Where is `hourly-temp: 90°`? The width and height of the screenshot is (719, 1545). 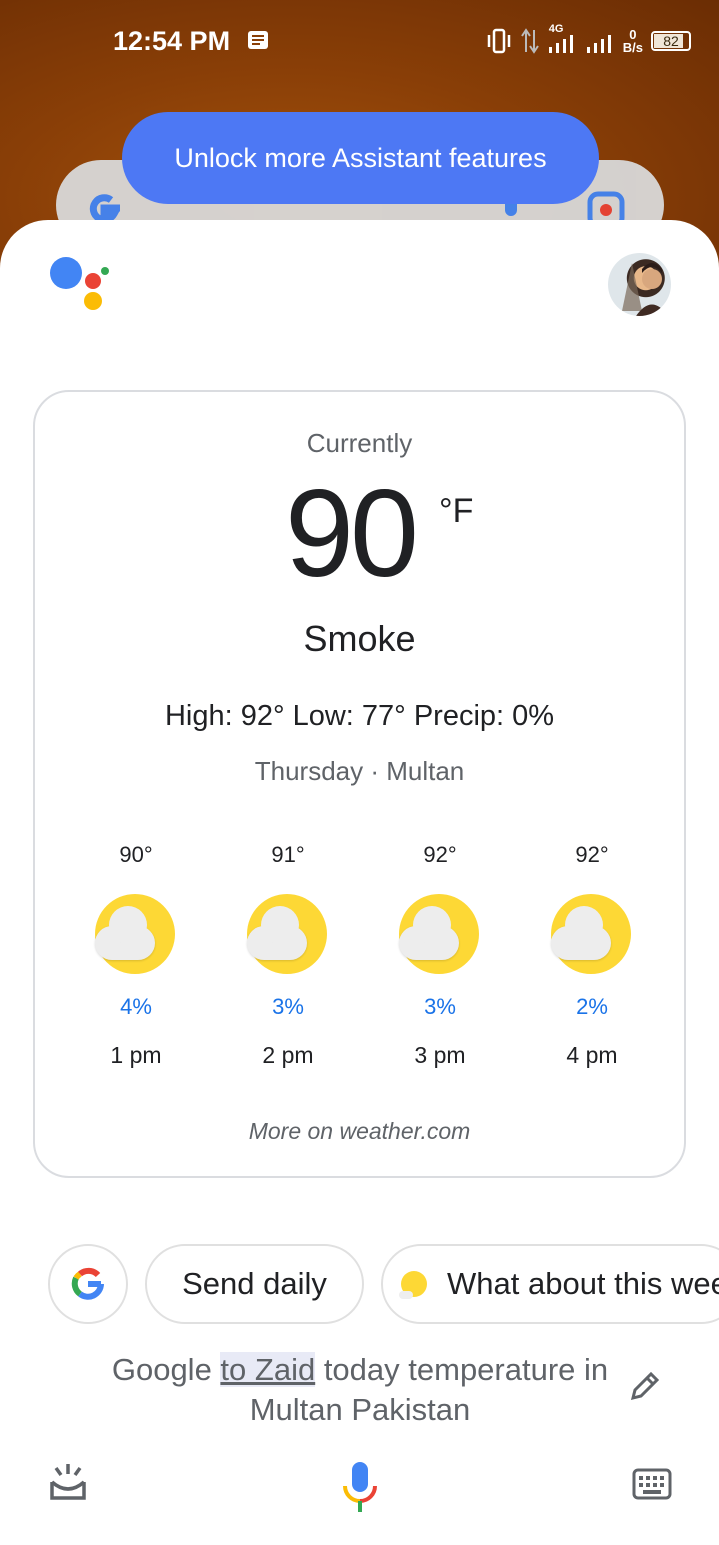
hourly-temp: 90° is located at coordinates (136, 854).